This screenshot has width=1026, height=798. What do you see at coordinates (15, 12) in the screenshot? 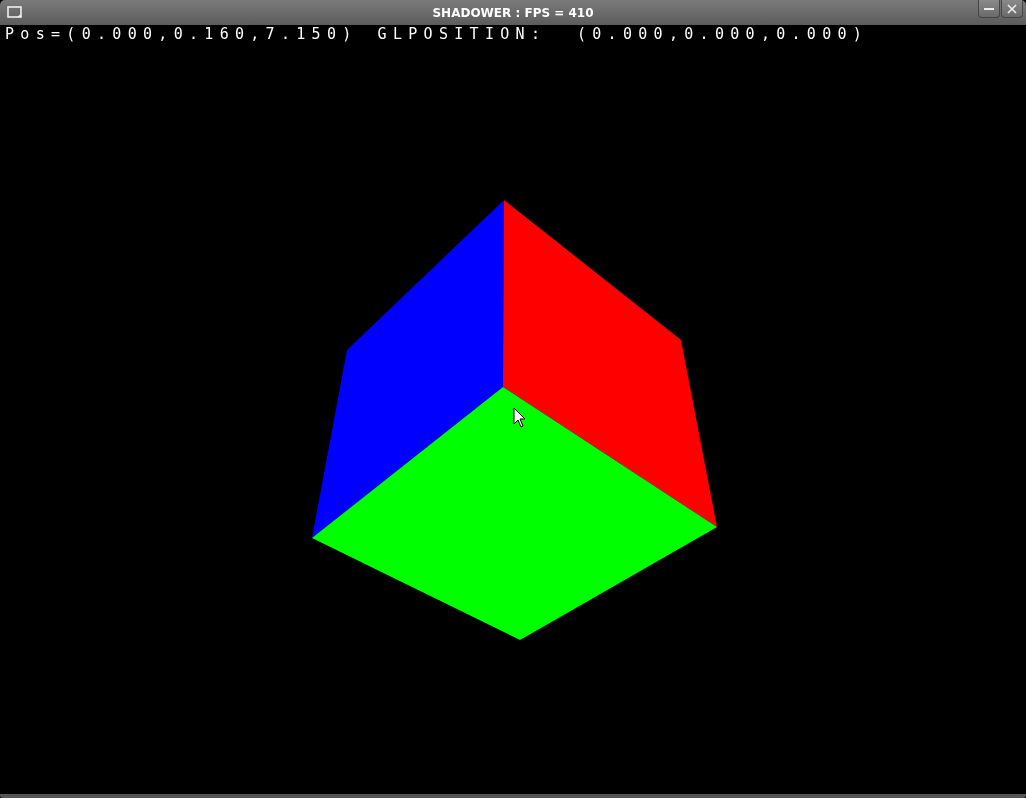
I see `window-icon` at bounding box center [15, 12].